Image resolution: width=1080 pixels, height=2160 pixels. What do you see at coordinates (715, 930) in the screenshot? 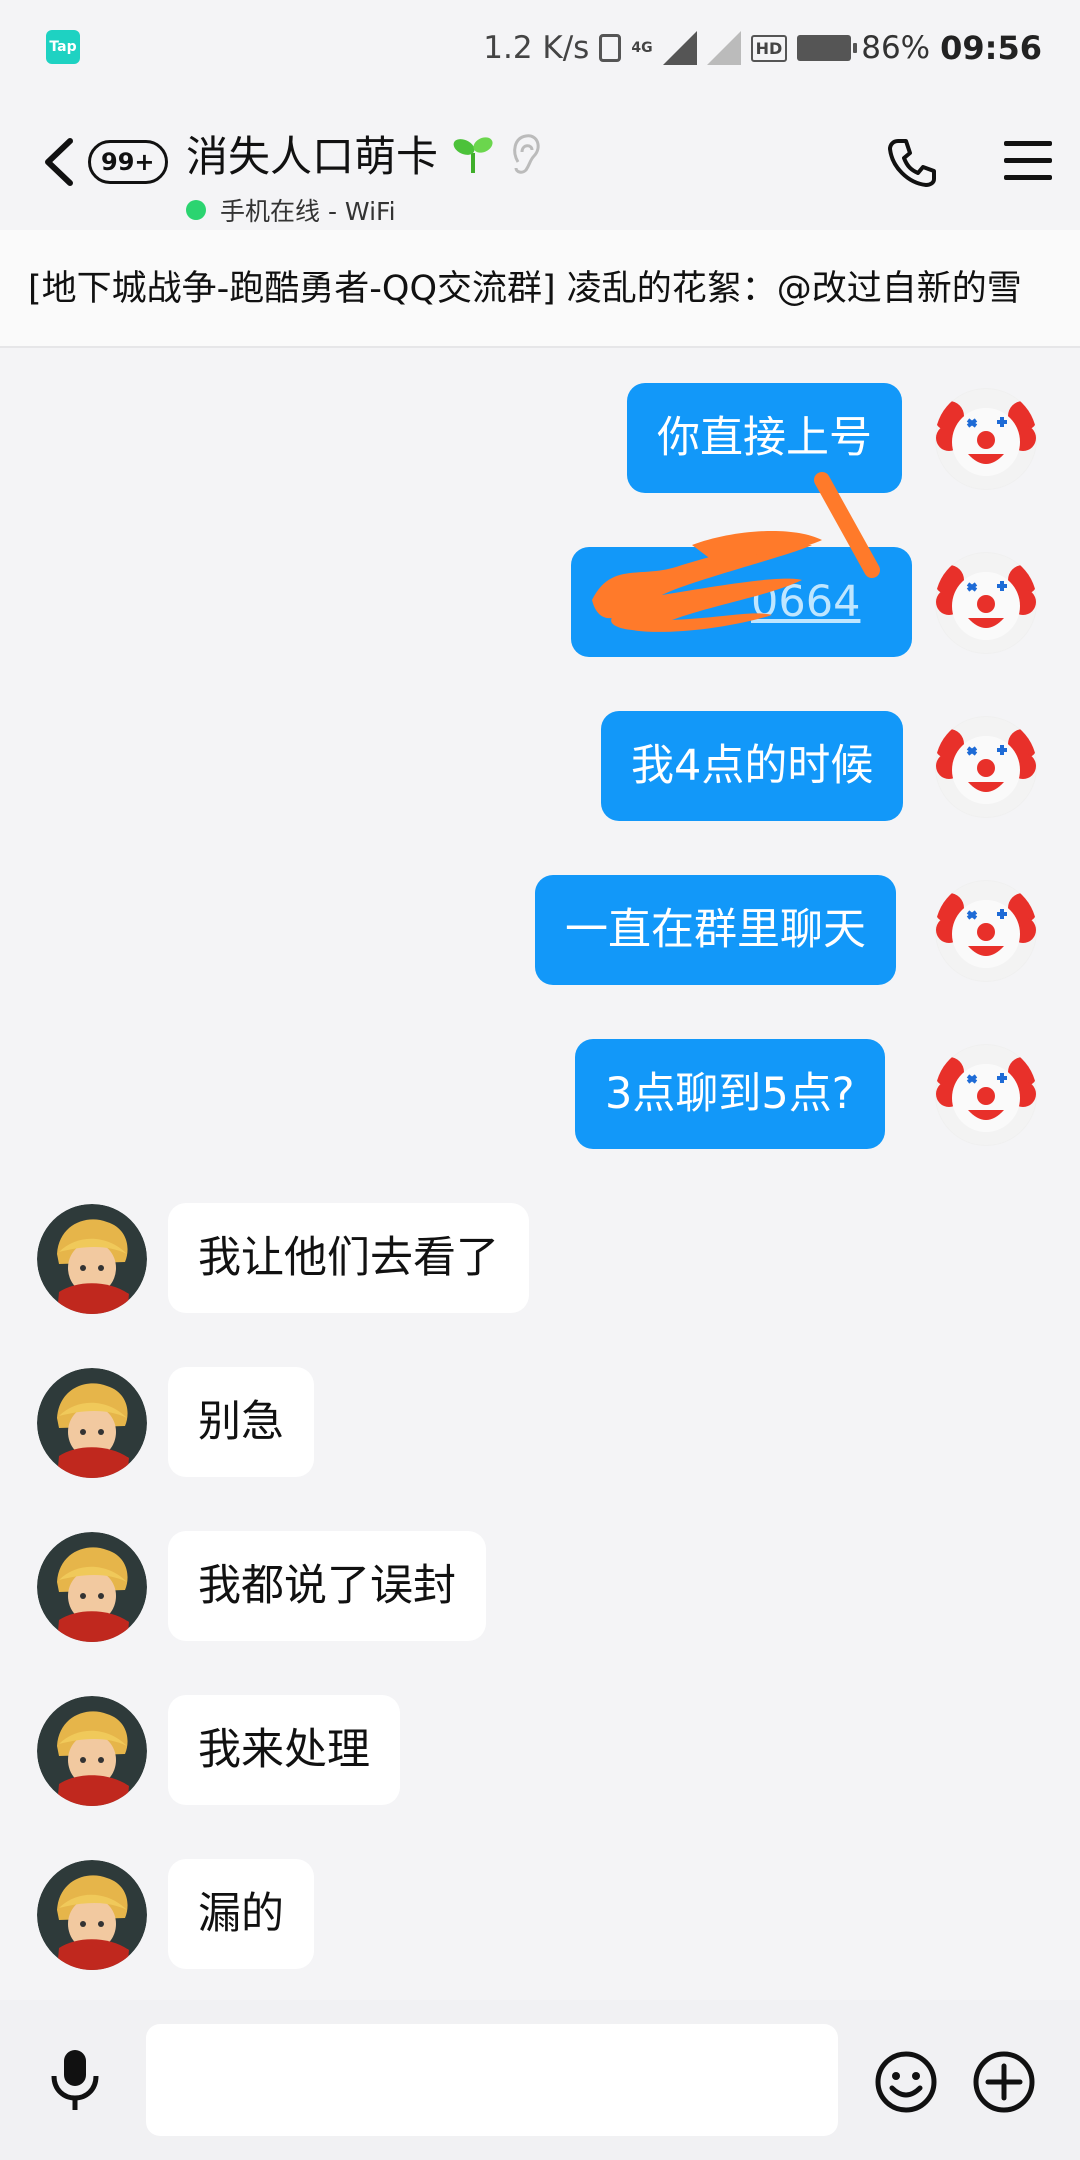
I see `message-bubble-out: 一直在群里聊天` at bounding box center [715, 930].